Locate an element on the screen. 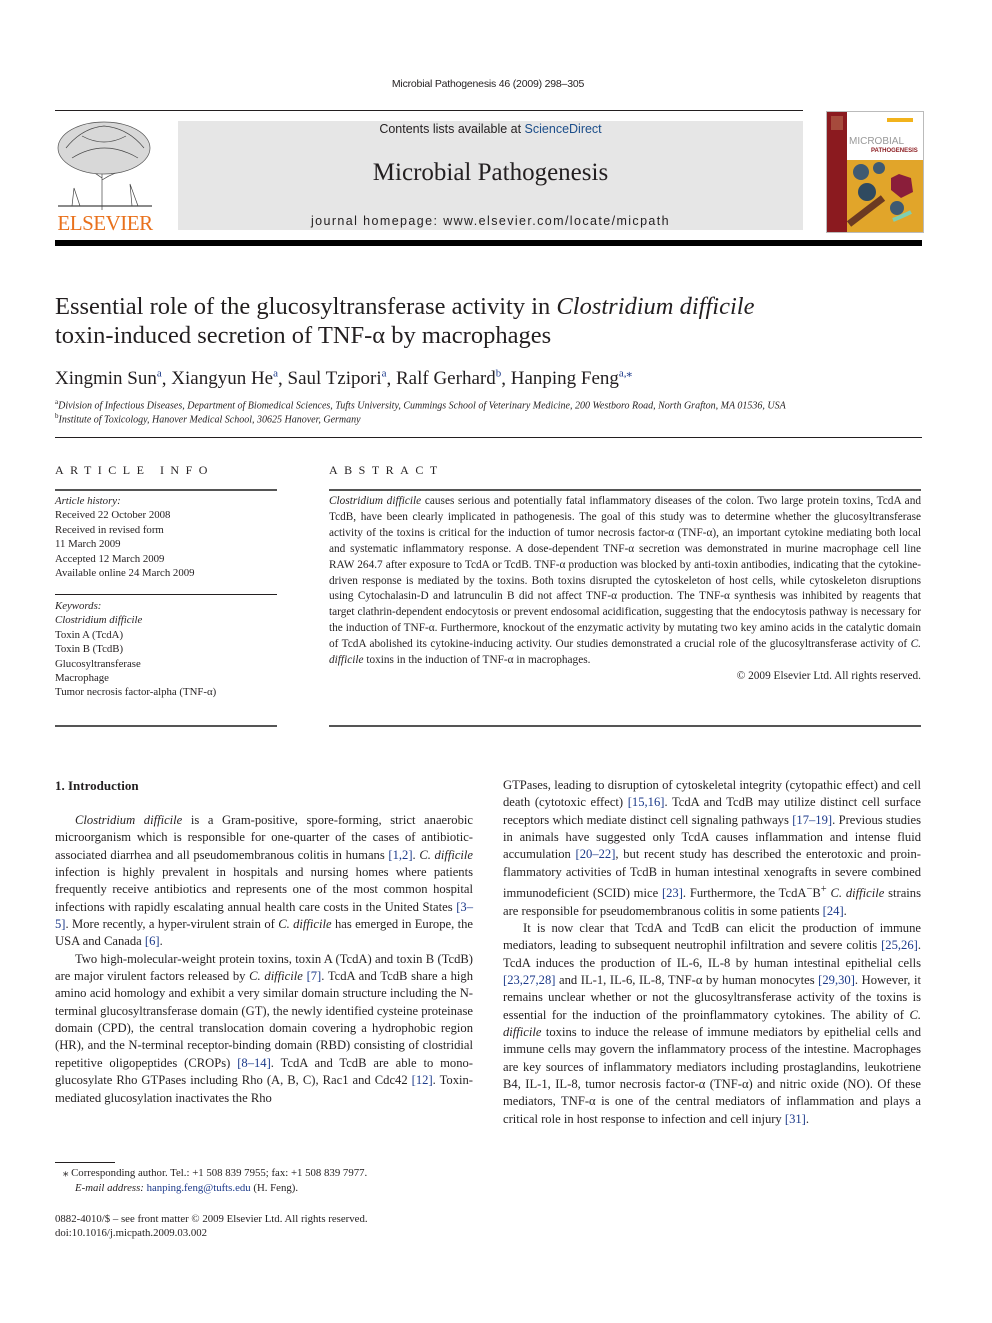  history-item: 11 March 2009 is located at coordinates (88, 544).